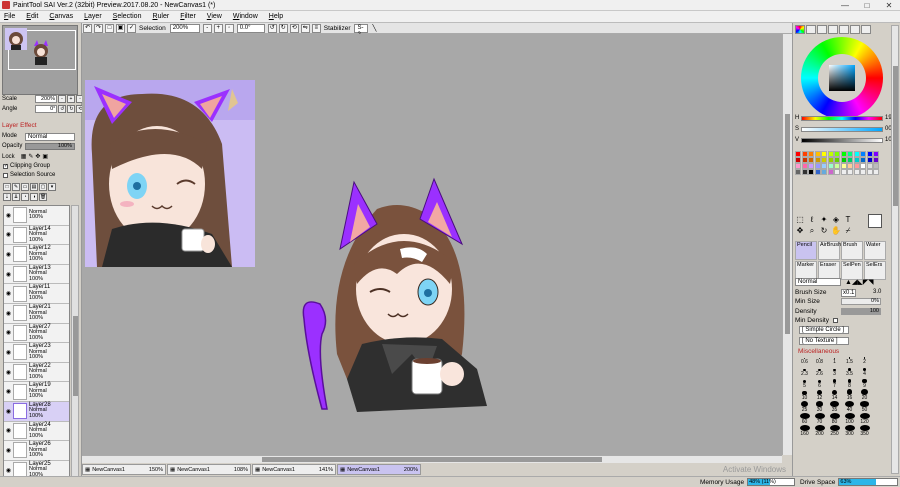 The width and height of the screenshot is (900, 487). What do you see at coordinates (864, 407) in the screenshot?
I see `brush-size-preset: 50` at bounding box center [864, 407].